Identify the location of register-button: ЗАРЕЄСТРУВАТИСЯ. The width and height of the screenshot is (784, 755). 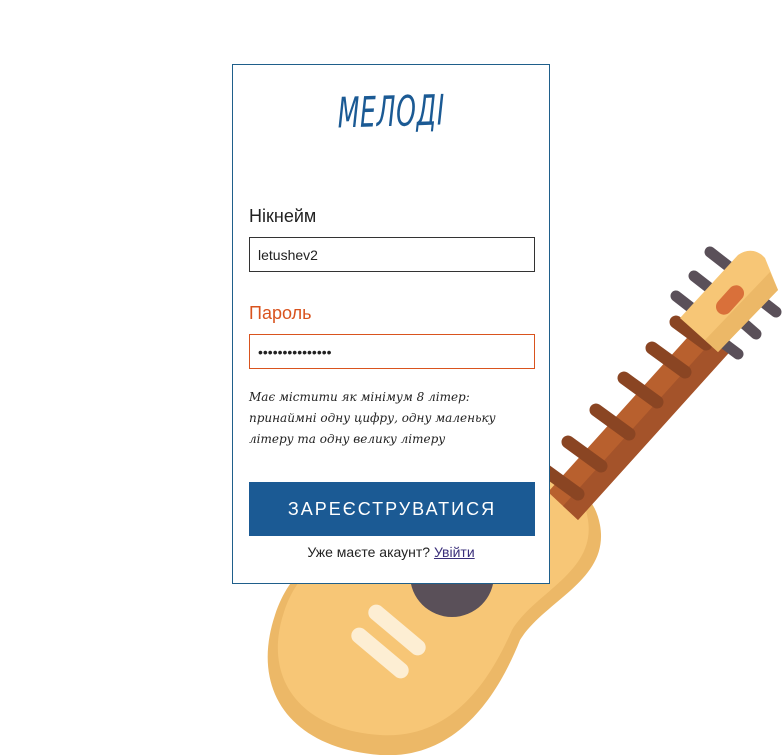
(392, 509).